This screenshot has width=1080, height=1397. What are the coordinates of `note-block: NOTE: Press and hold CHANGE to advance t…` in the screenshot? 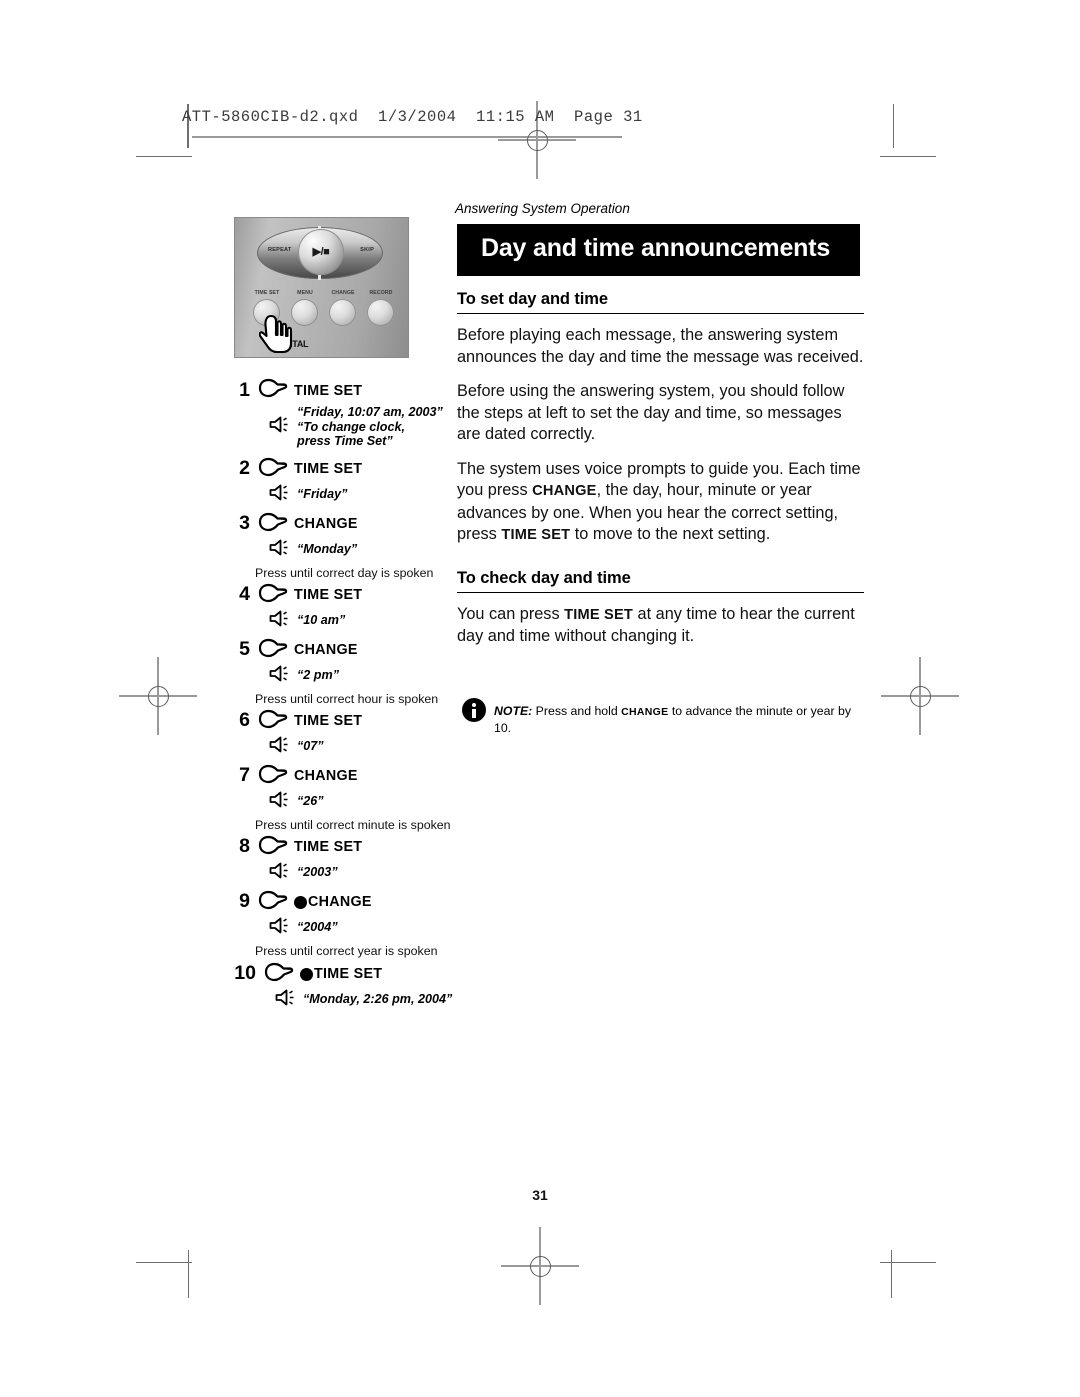 It's located at (662, 717).